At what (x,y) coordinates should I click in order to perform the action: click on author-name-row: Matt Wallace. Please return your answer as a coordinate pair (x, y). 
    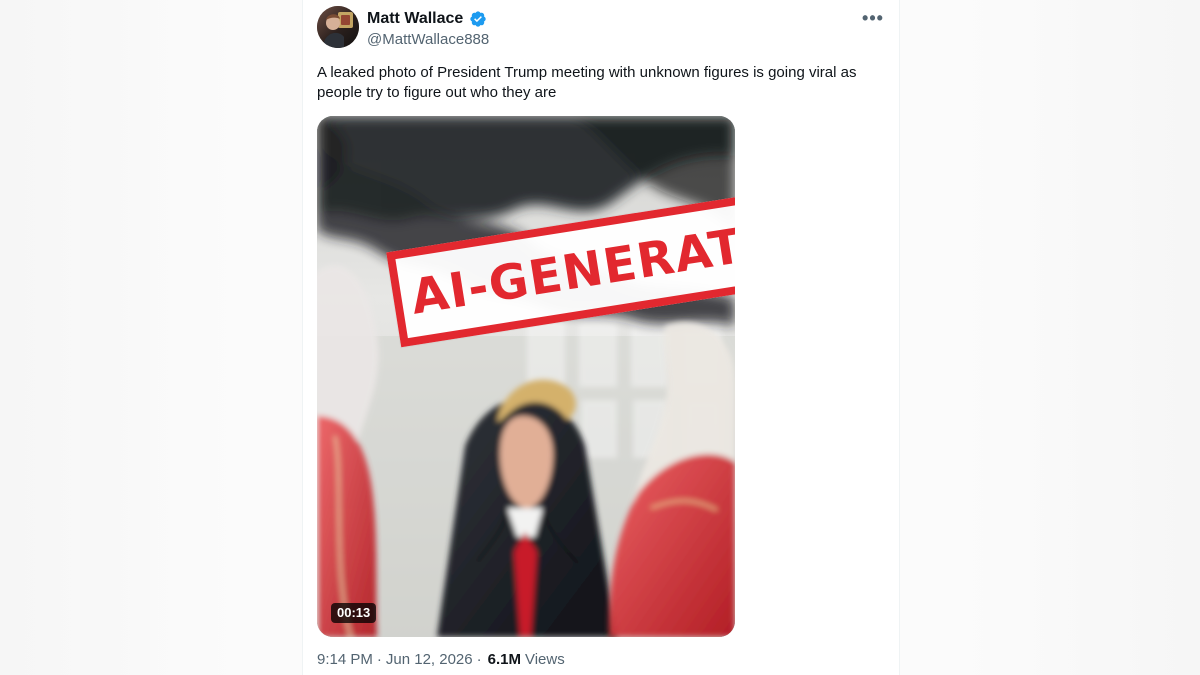
    Looking at the image, I should click on (427, 19).